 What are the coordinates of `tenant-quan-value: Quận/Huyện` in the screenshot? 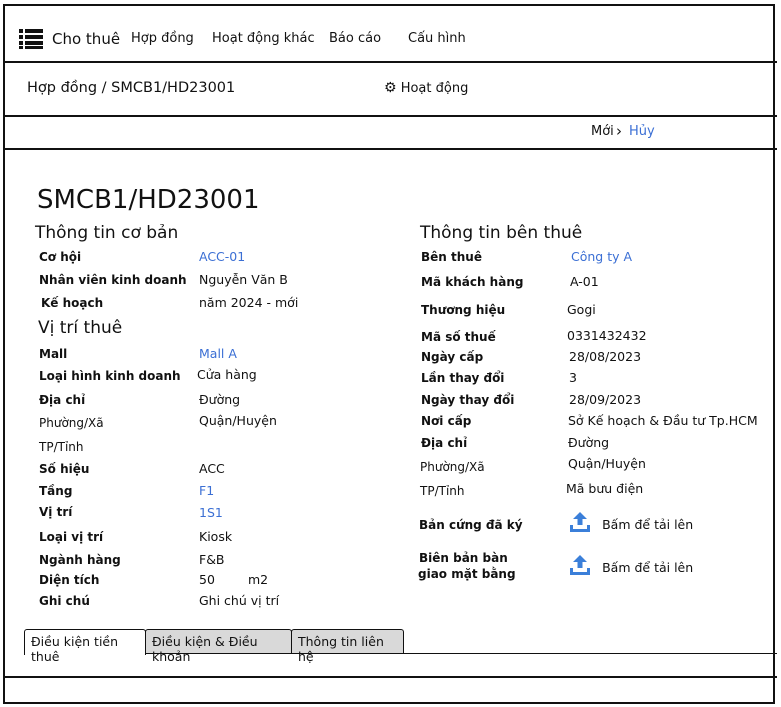 It's located at (607, 463).